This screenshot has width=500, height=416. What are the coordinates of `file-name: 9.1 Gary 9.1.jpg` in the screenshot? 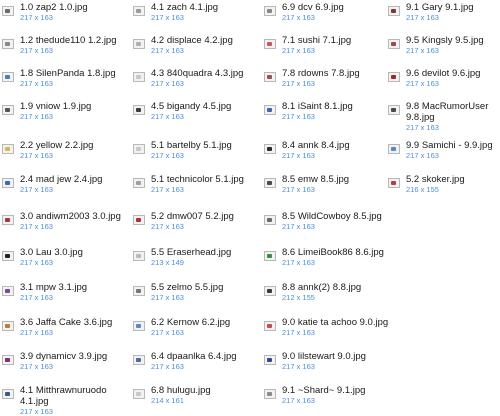 It's located at (440, 7).